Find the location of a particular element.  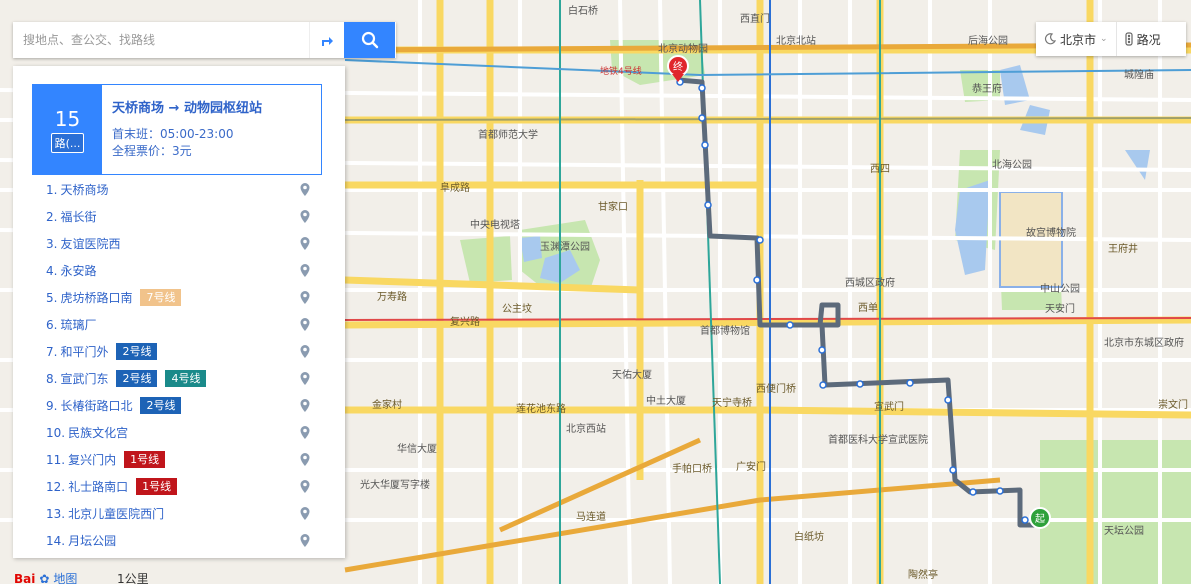

stop-item: 12. 礼士路南口 1号线 is located at coordinates (177, 486).